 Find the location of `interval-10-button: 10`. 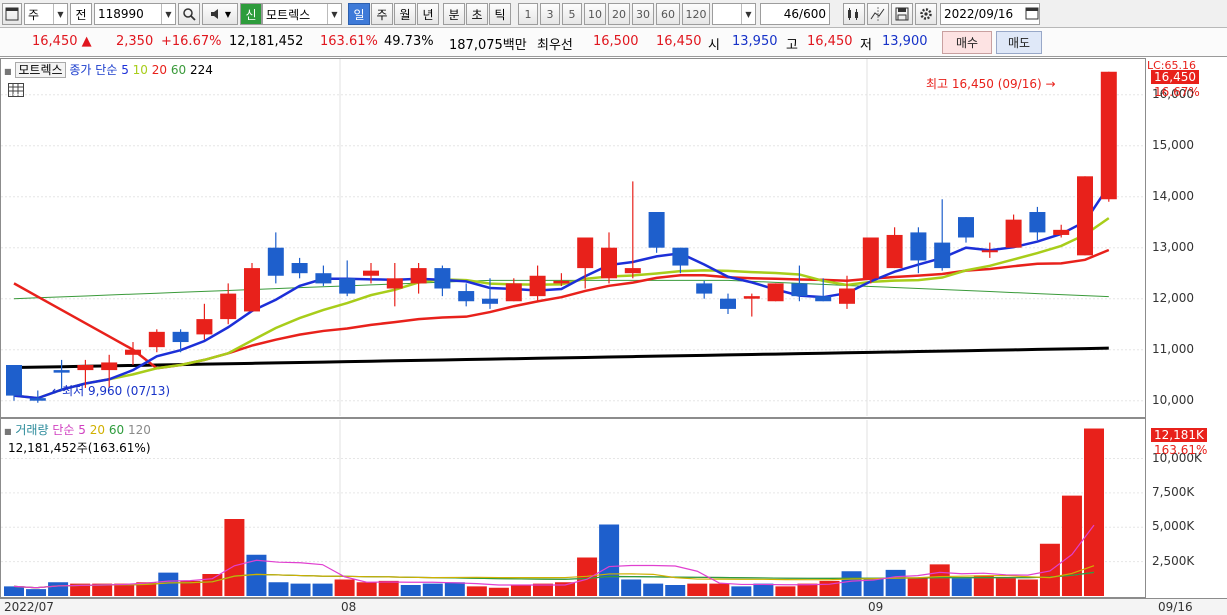

interval-10-button: 10 is located at coordinates (595, 14).